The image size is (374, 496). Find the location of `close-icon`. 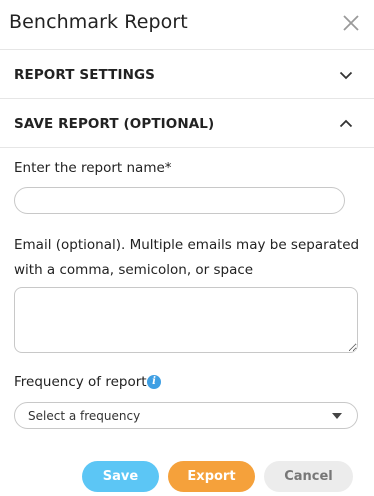

close-icon is located at coordinates (351, 23).